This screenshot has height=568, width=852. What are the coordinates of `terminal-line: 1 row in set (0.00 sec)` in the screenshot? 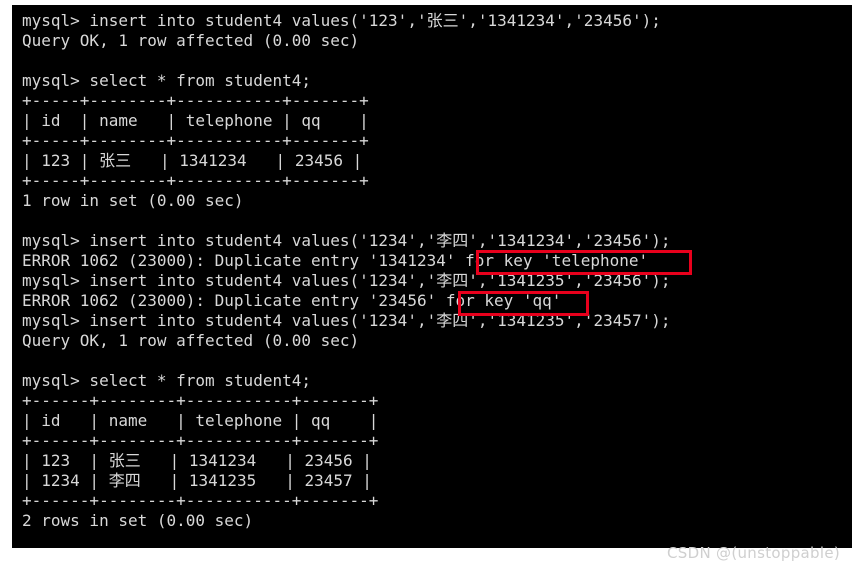 It's located at (133, 200).